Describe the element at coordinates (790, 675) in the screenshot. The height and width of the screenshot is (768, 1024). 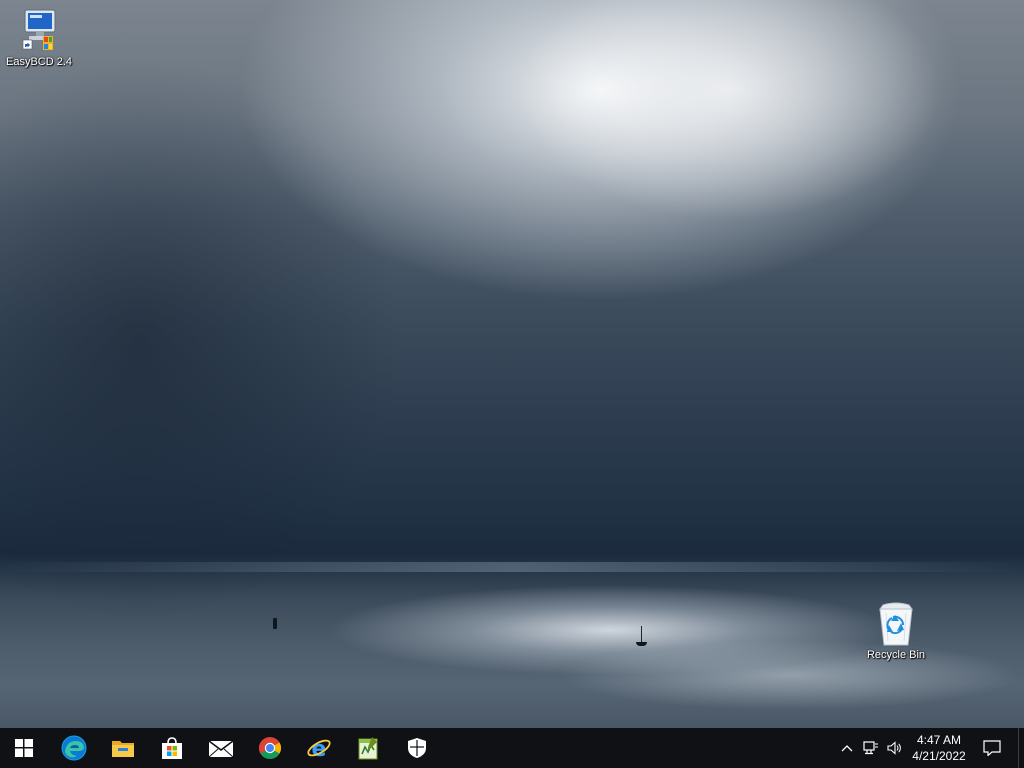
I see `sea-sparkle-secondary` at that location.